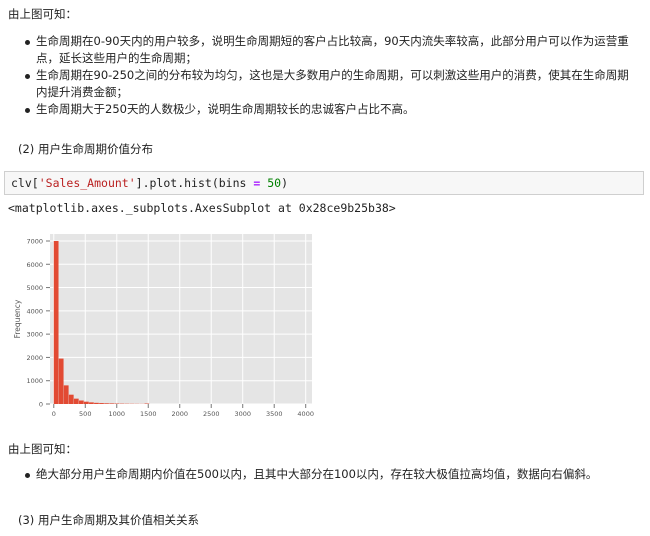 This screenshot has height=536, width=650. What do you see at coordinates (42, 14) in the screenshot?
I see `section1-intro: 由上图可知：` at bounding box center [42, 14].